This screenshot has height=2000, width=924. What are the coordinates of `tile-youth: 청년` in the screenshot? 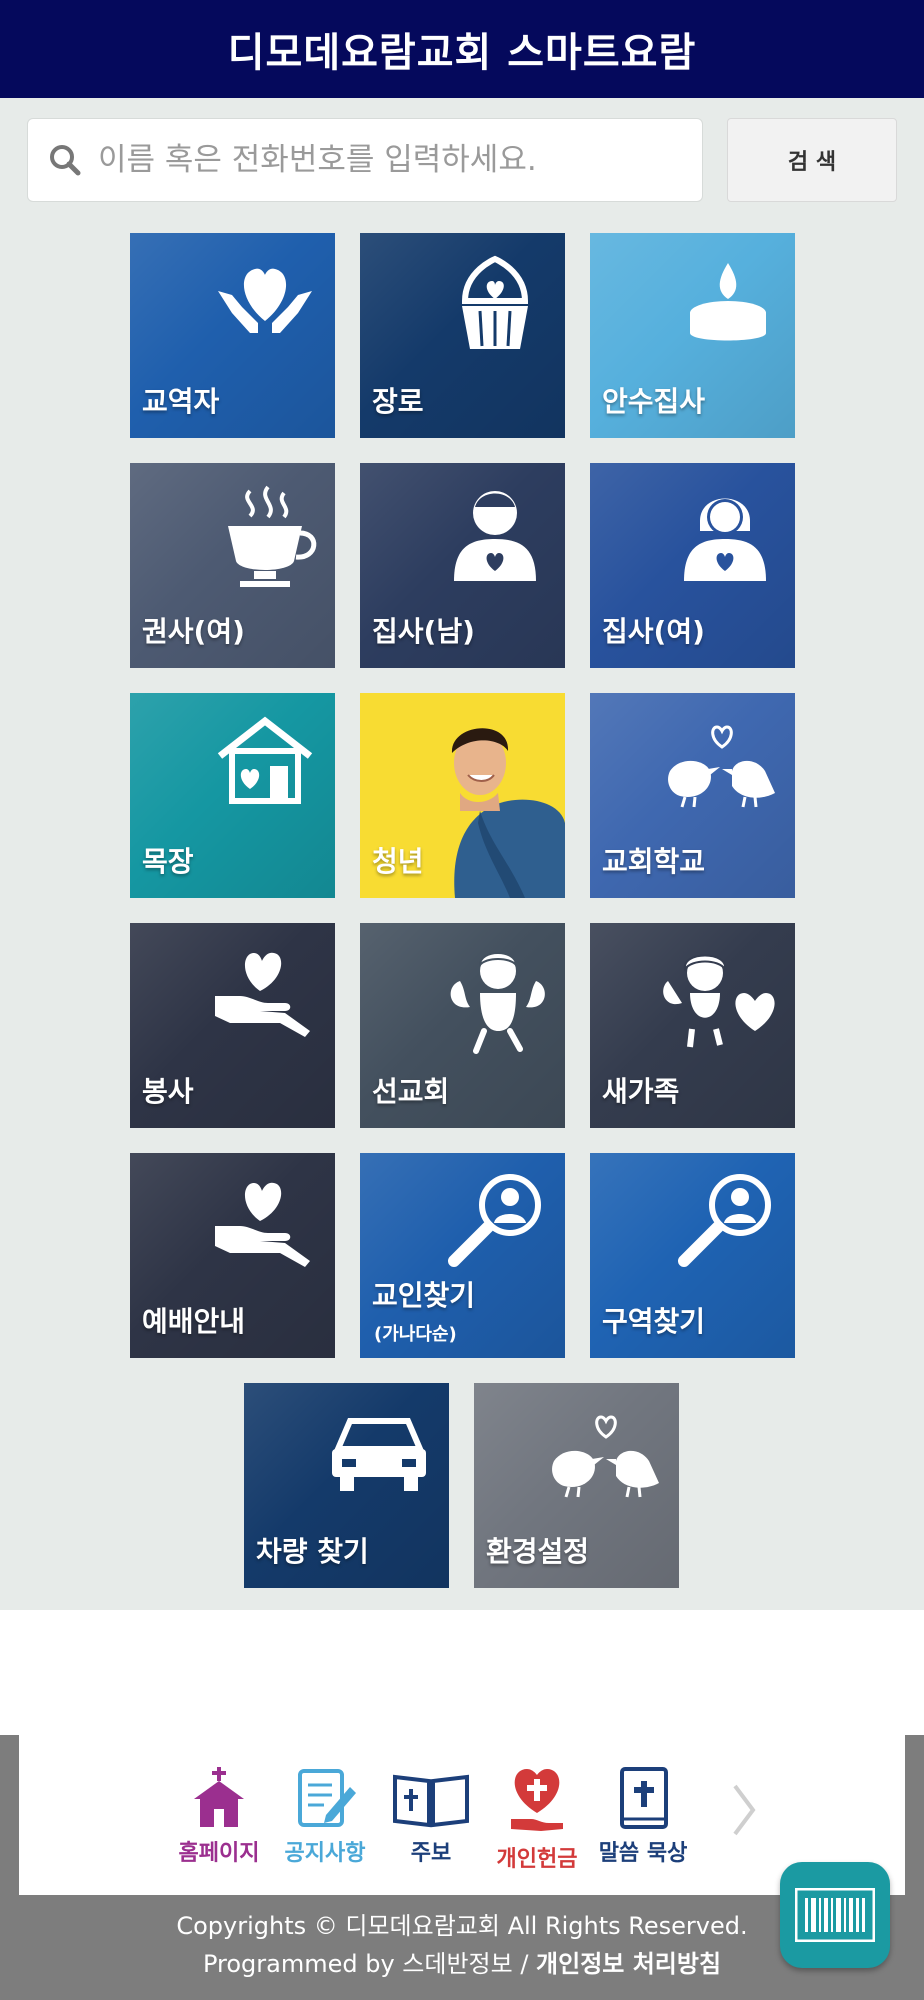 It's located at (462, 795).